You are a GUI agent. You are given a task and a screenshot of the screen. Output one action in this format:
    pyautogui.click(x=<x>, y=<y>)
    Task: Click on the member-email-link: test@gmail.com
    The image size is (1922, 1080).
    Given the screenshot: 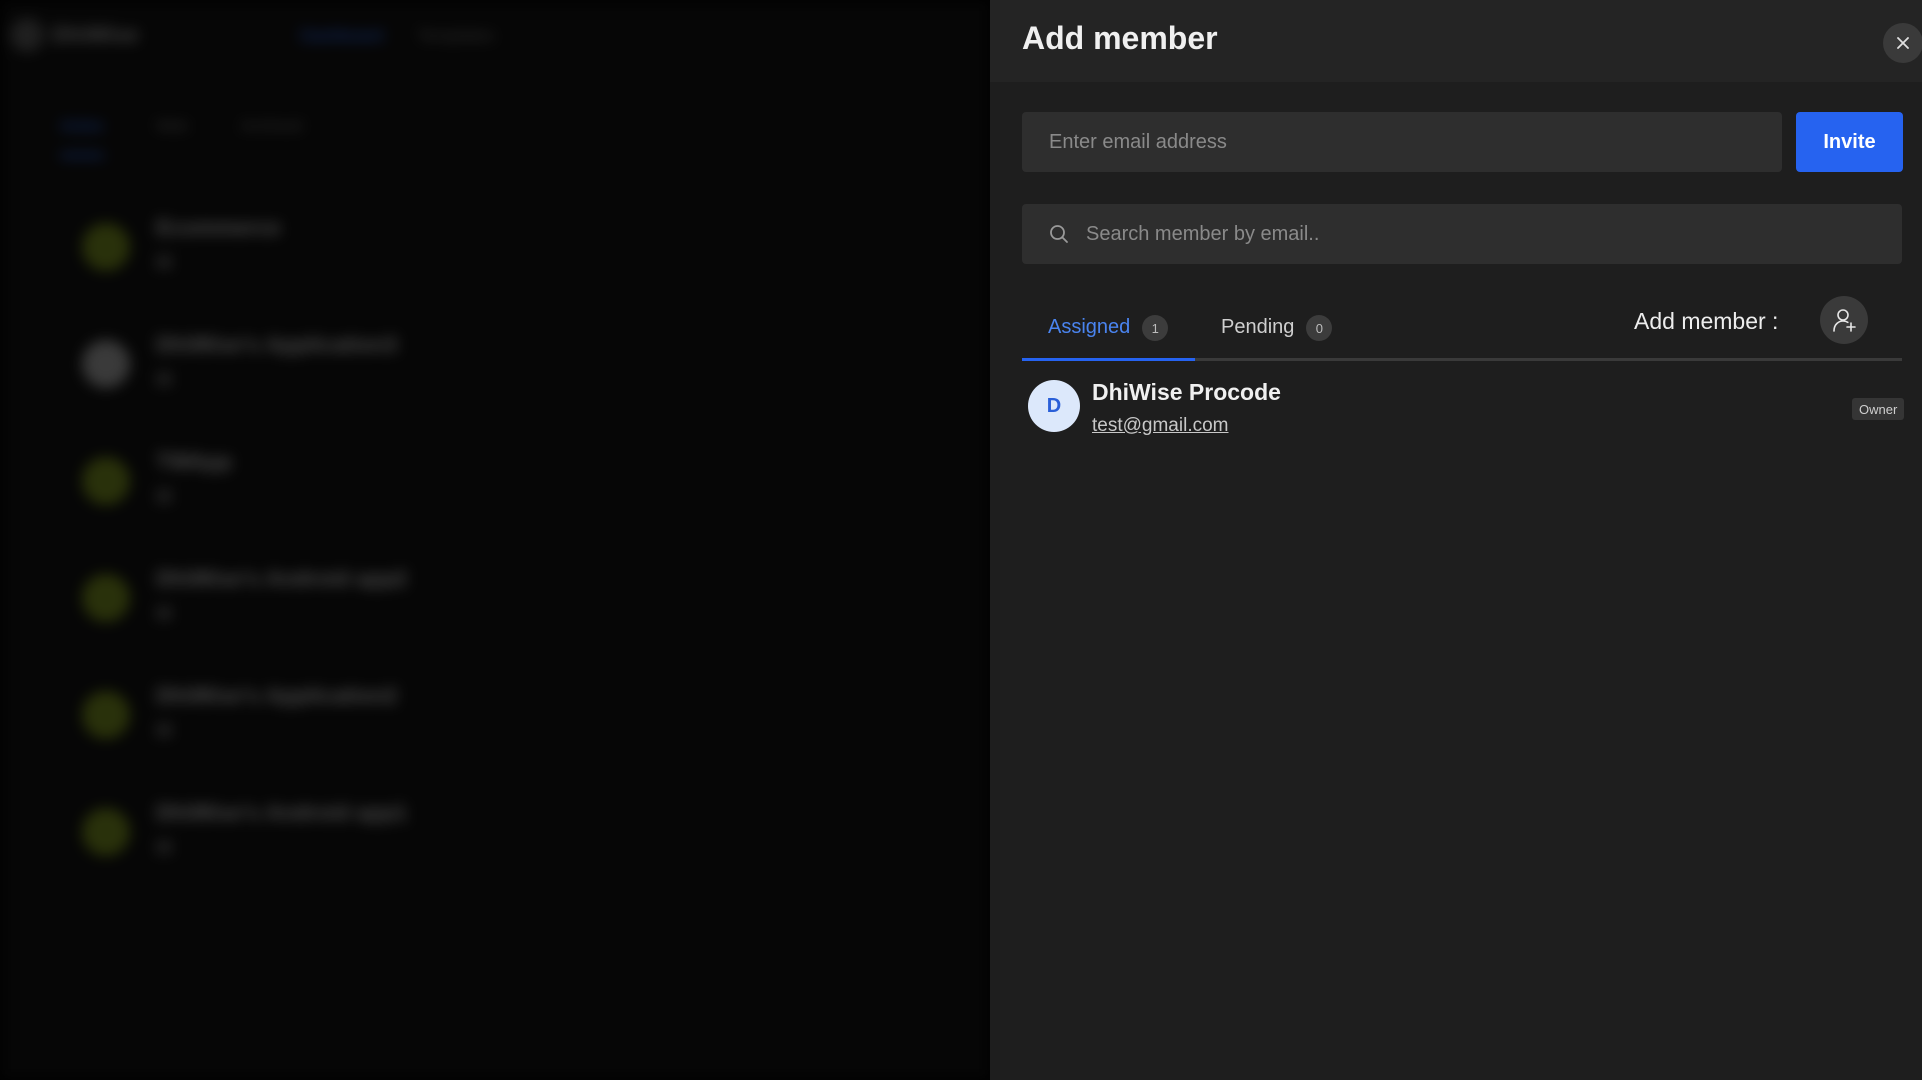 What is the action you would take?
    pyautogui.click(x=1160, y=426)
    